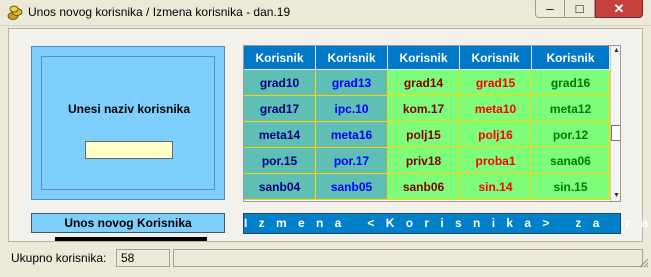  I want to click on grid-cell: kom.17, so click(424, 109).